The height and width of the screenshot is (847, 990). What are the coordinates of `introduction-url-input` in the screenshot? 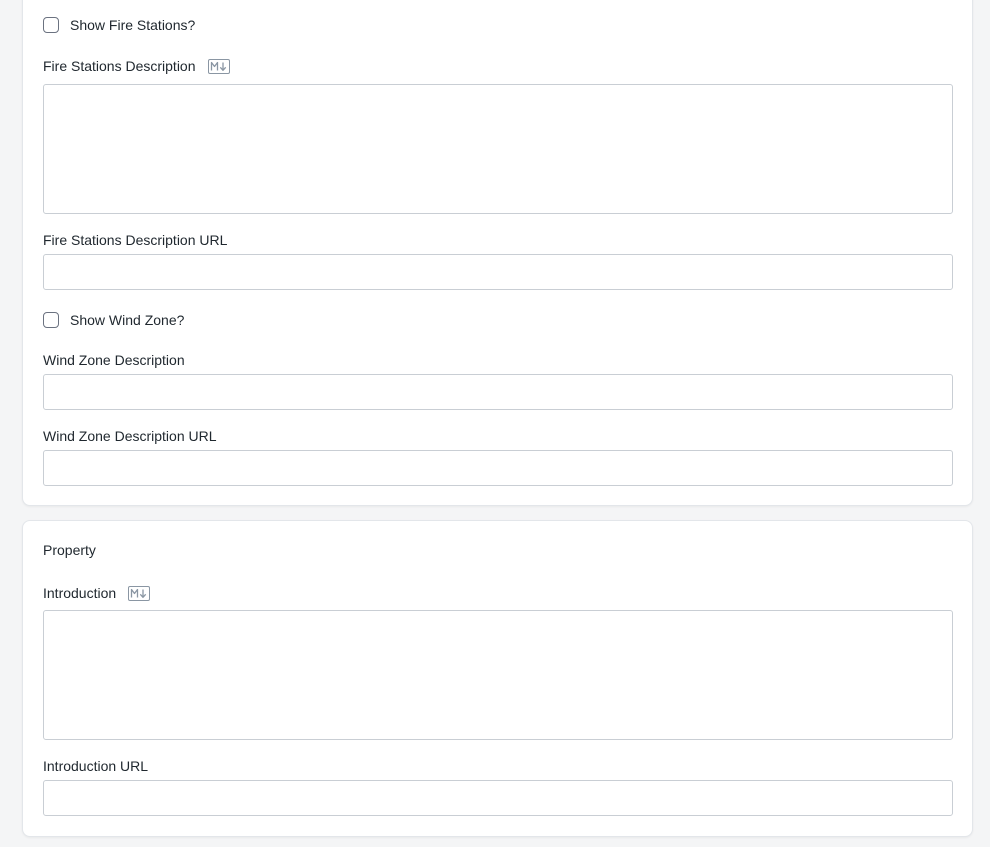 It's located at (498, 798).